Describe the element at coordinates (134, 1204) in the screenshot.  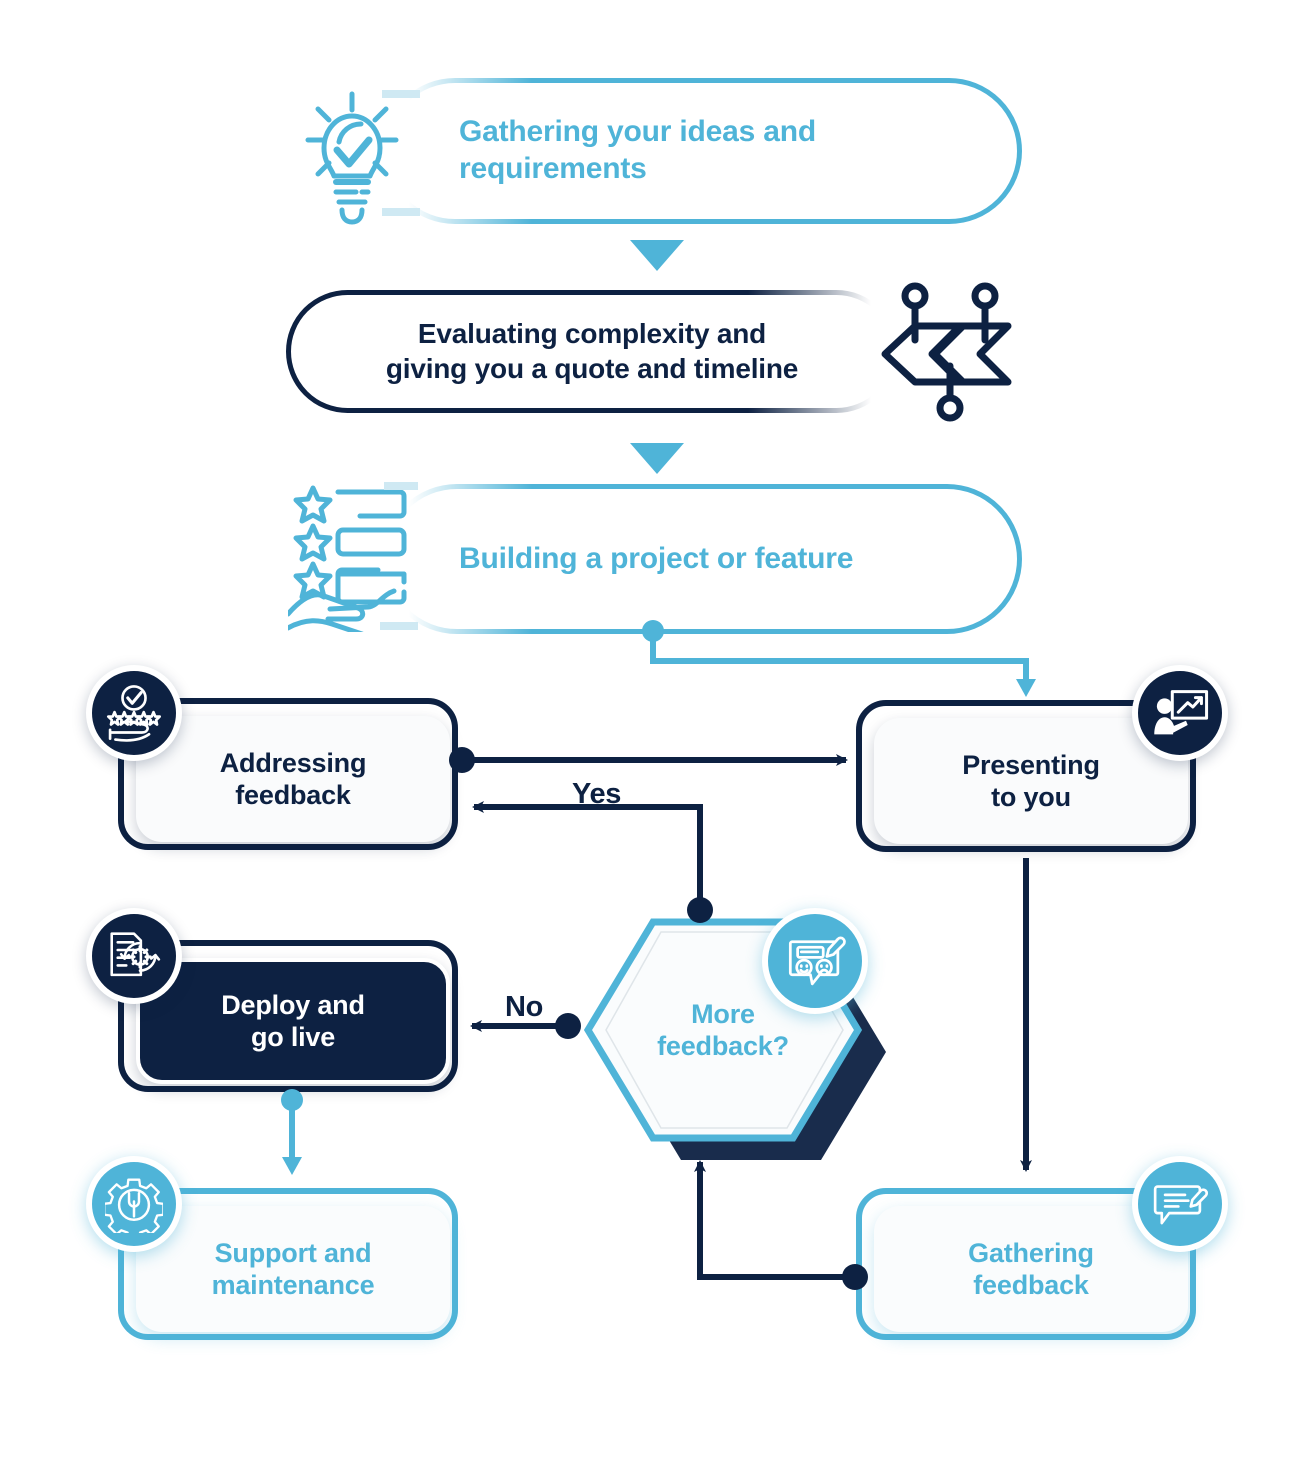
I see `gear-wrench-icon` at that location.